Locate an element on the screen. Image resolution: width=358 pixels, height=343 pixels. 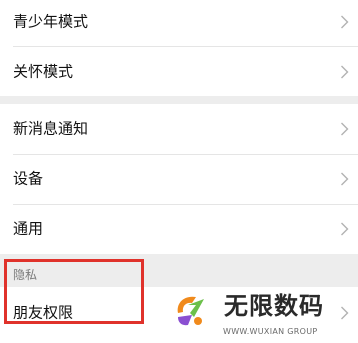
brand-logo-icon is located at coordinates (190, 311).